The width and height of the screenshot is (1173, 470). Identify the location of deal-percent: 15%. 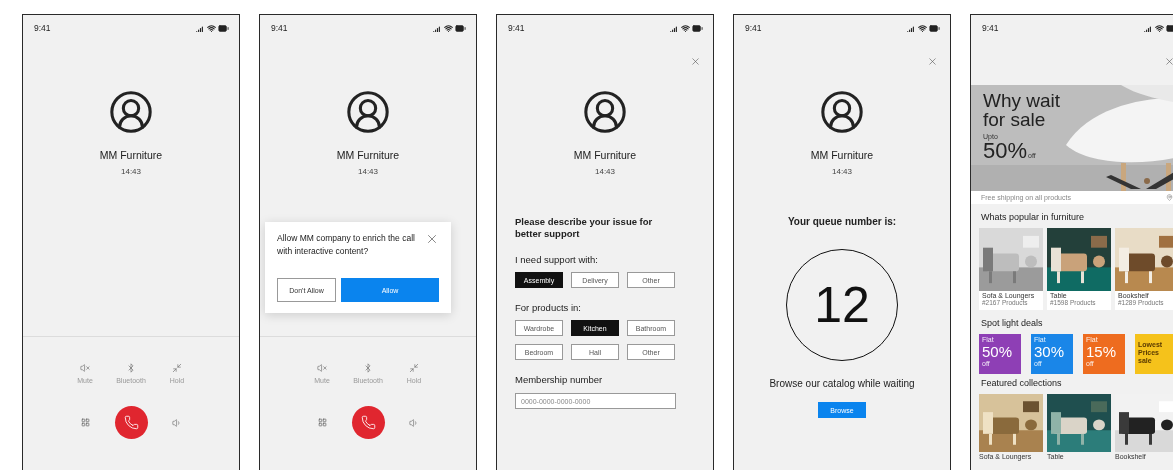
(1102, 351).